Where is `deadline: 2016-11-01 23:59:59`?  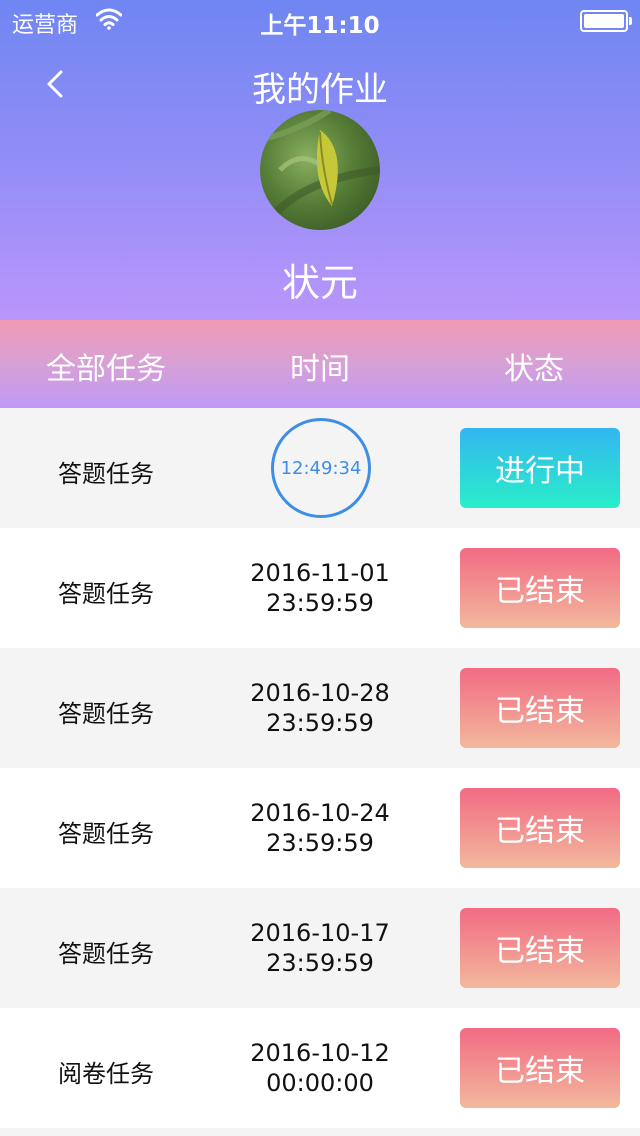 deadline: 2016-11-01 23:59:59 is located at coordinates (320, 588).